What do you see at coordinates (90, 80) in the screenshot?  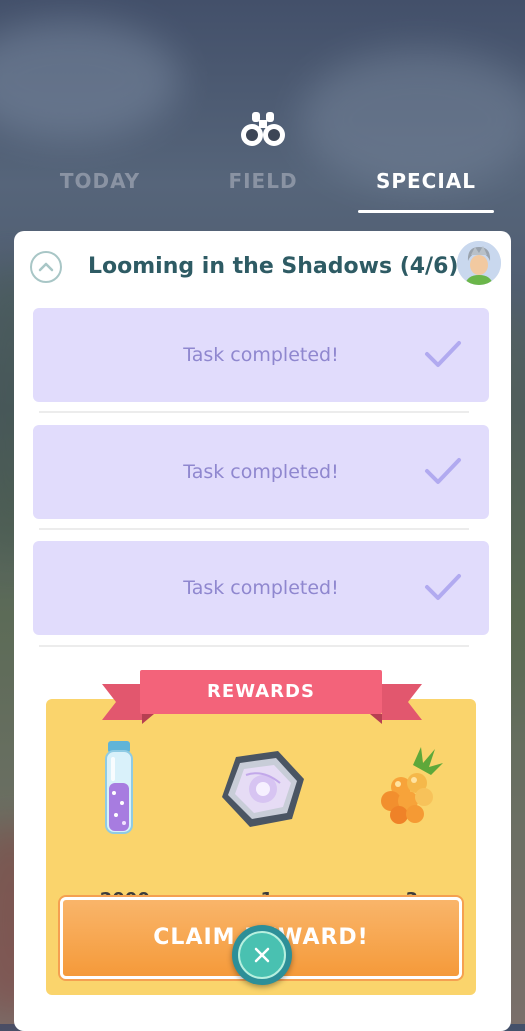 I see `background-cloud` at bounding box center [90, 80].